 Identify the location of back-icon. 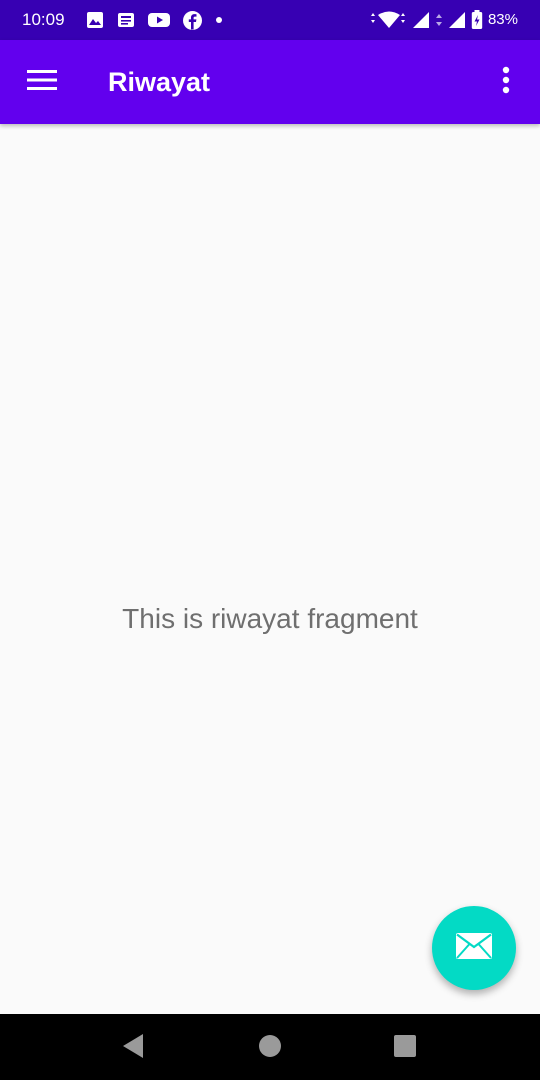
(133, 1048).